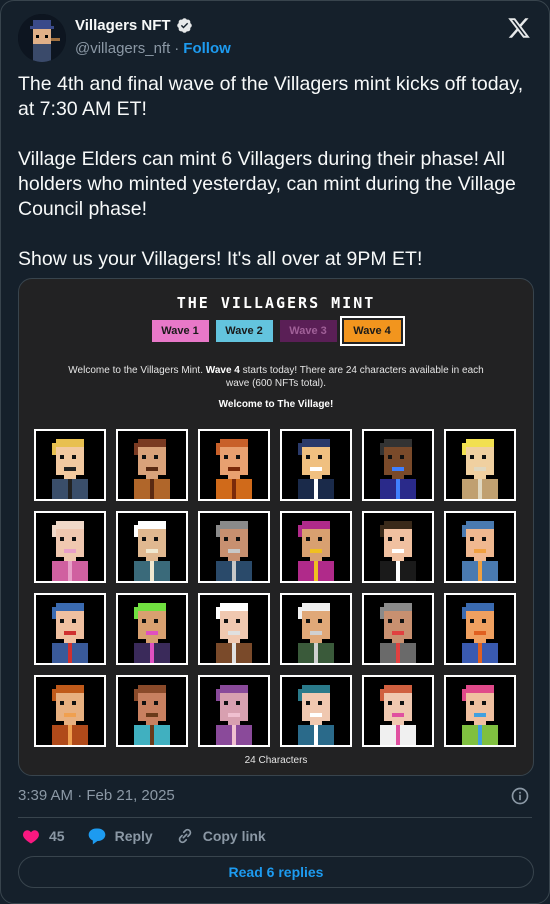 This screenshot has width=550, height=904. I want to click on copy-link-label: Copy link, so click(234, 836).